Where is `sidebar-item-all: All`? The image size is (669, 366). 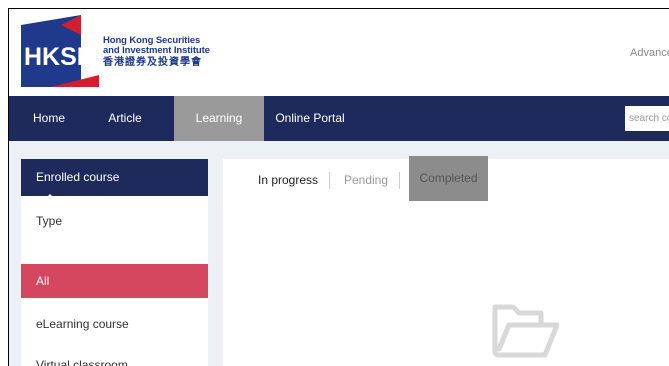
sidebar-item-all: All is located at coordinates (114, 281).